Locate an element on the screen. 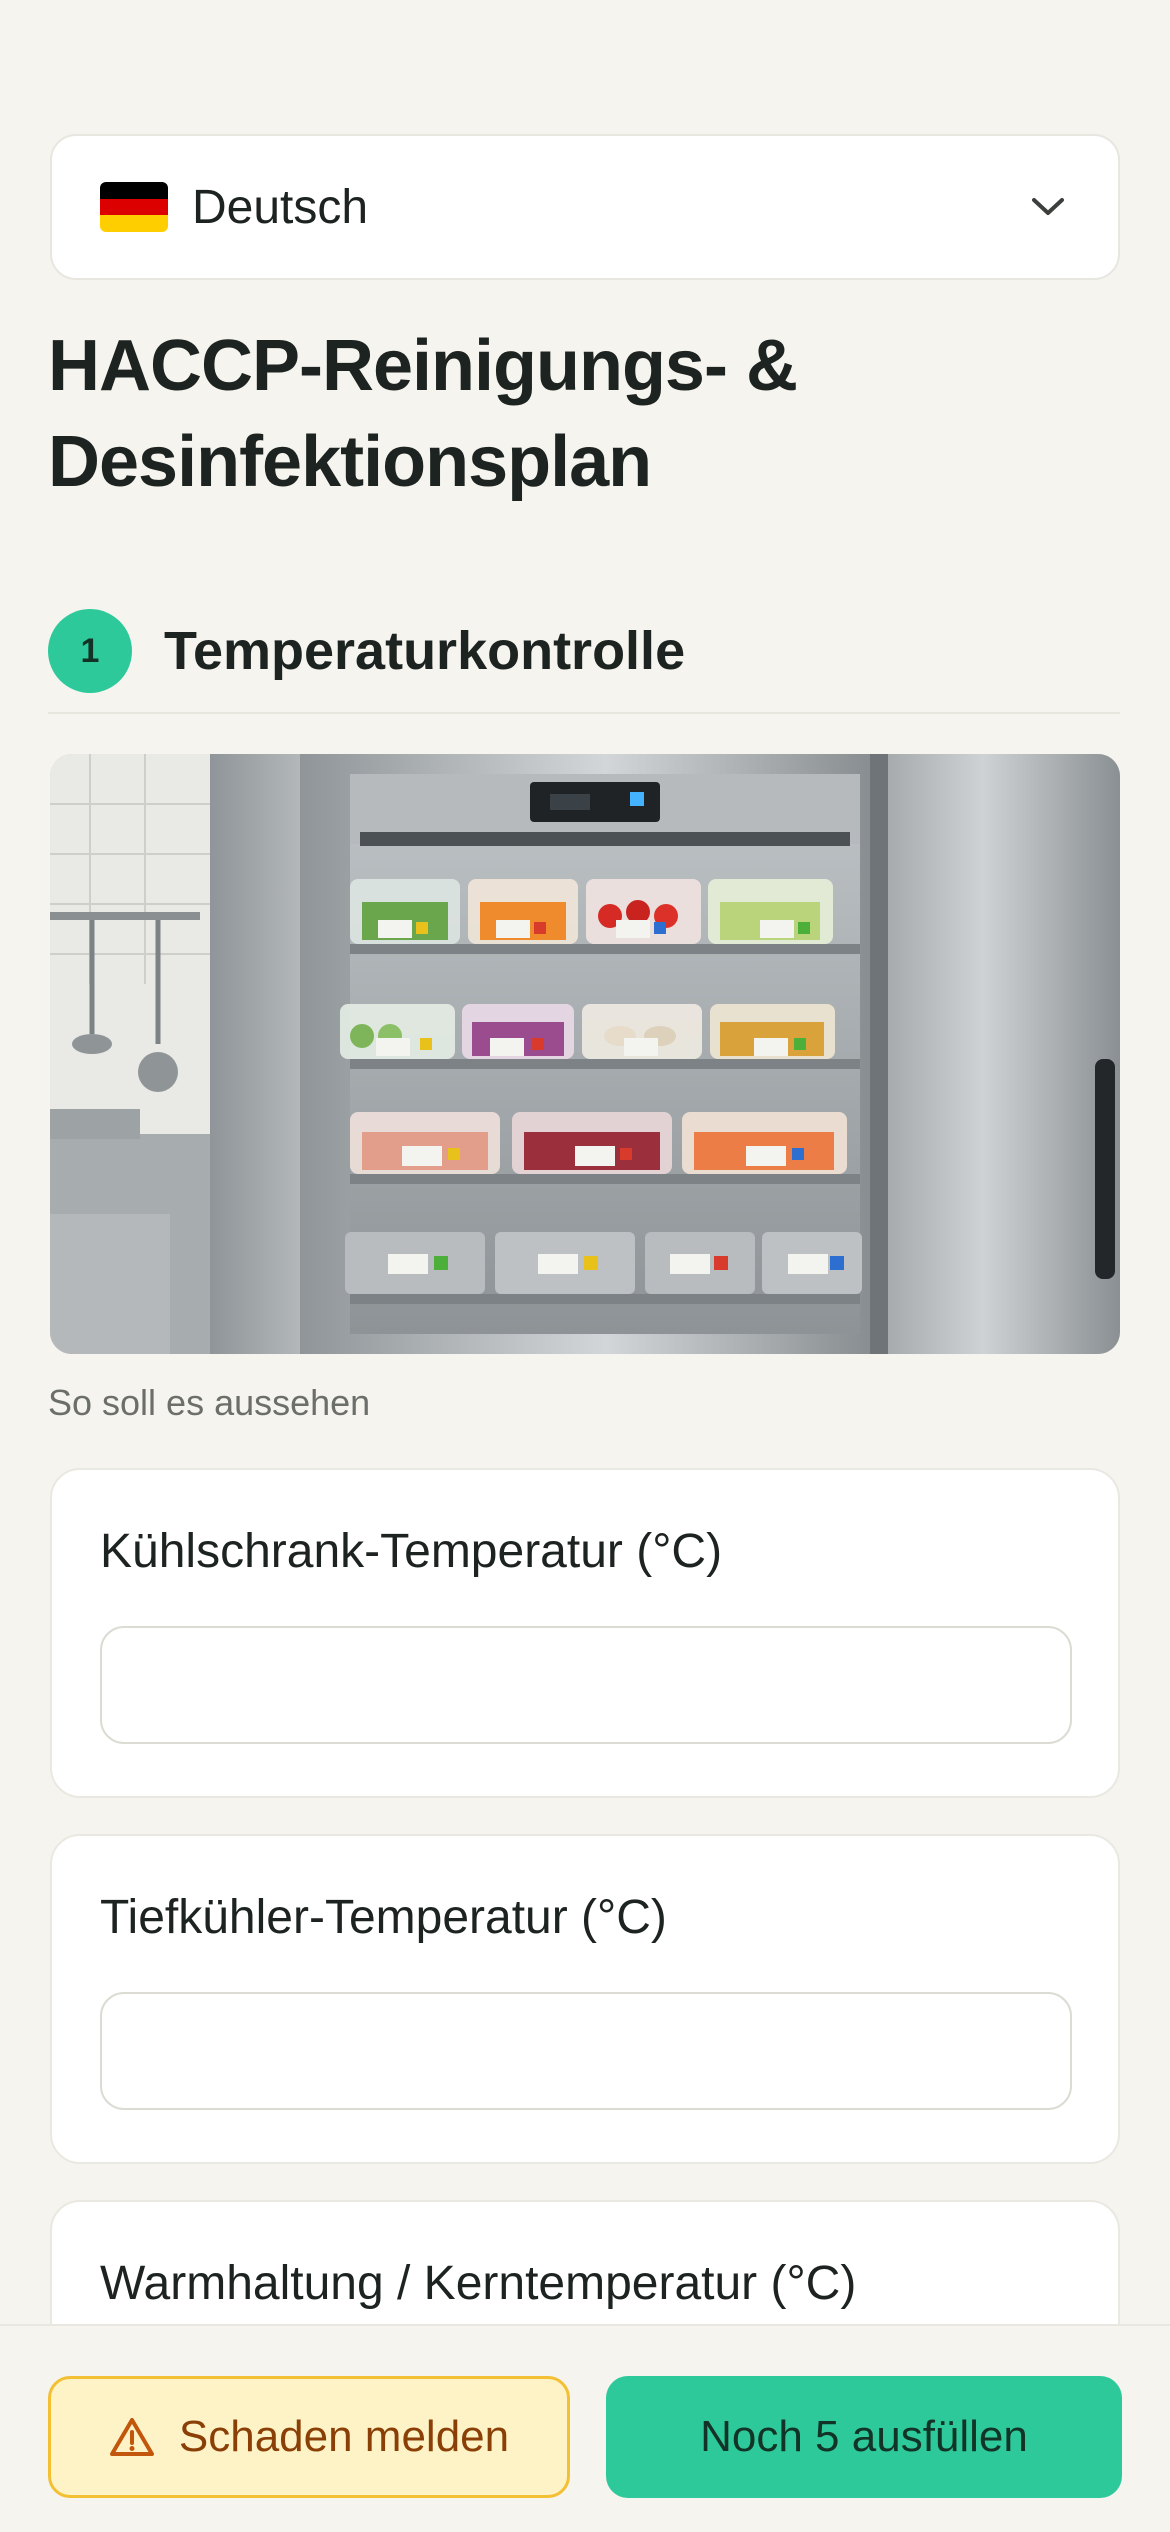  field-card-freezer-temperature: Tiefkühler-Temperatur (°C) is located at coordinates (585, 1999).